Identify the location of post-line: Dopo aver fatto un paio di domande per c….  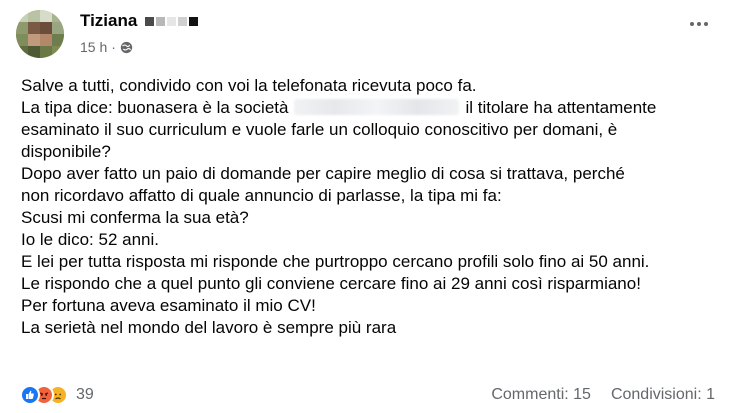
(323, 173).